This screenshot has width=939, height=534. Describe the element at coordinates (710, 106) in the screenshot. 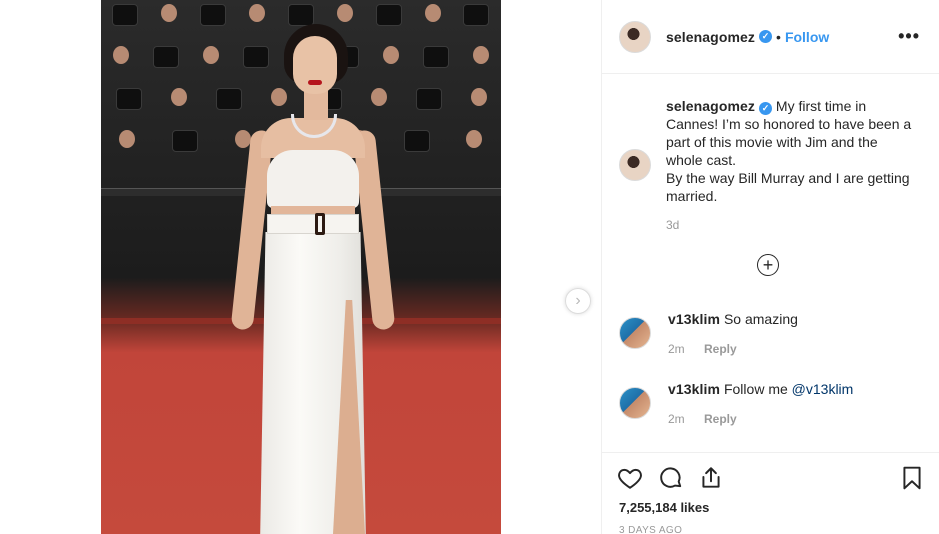

I see `caption-author-username: selenagomez` at that location.